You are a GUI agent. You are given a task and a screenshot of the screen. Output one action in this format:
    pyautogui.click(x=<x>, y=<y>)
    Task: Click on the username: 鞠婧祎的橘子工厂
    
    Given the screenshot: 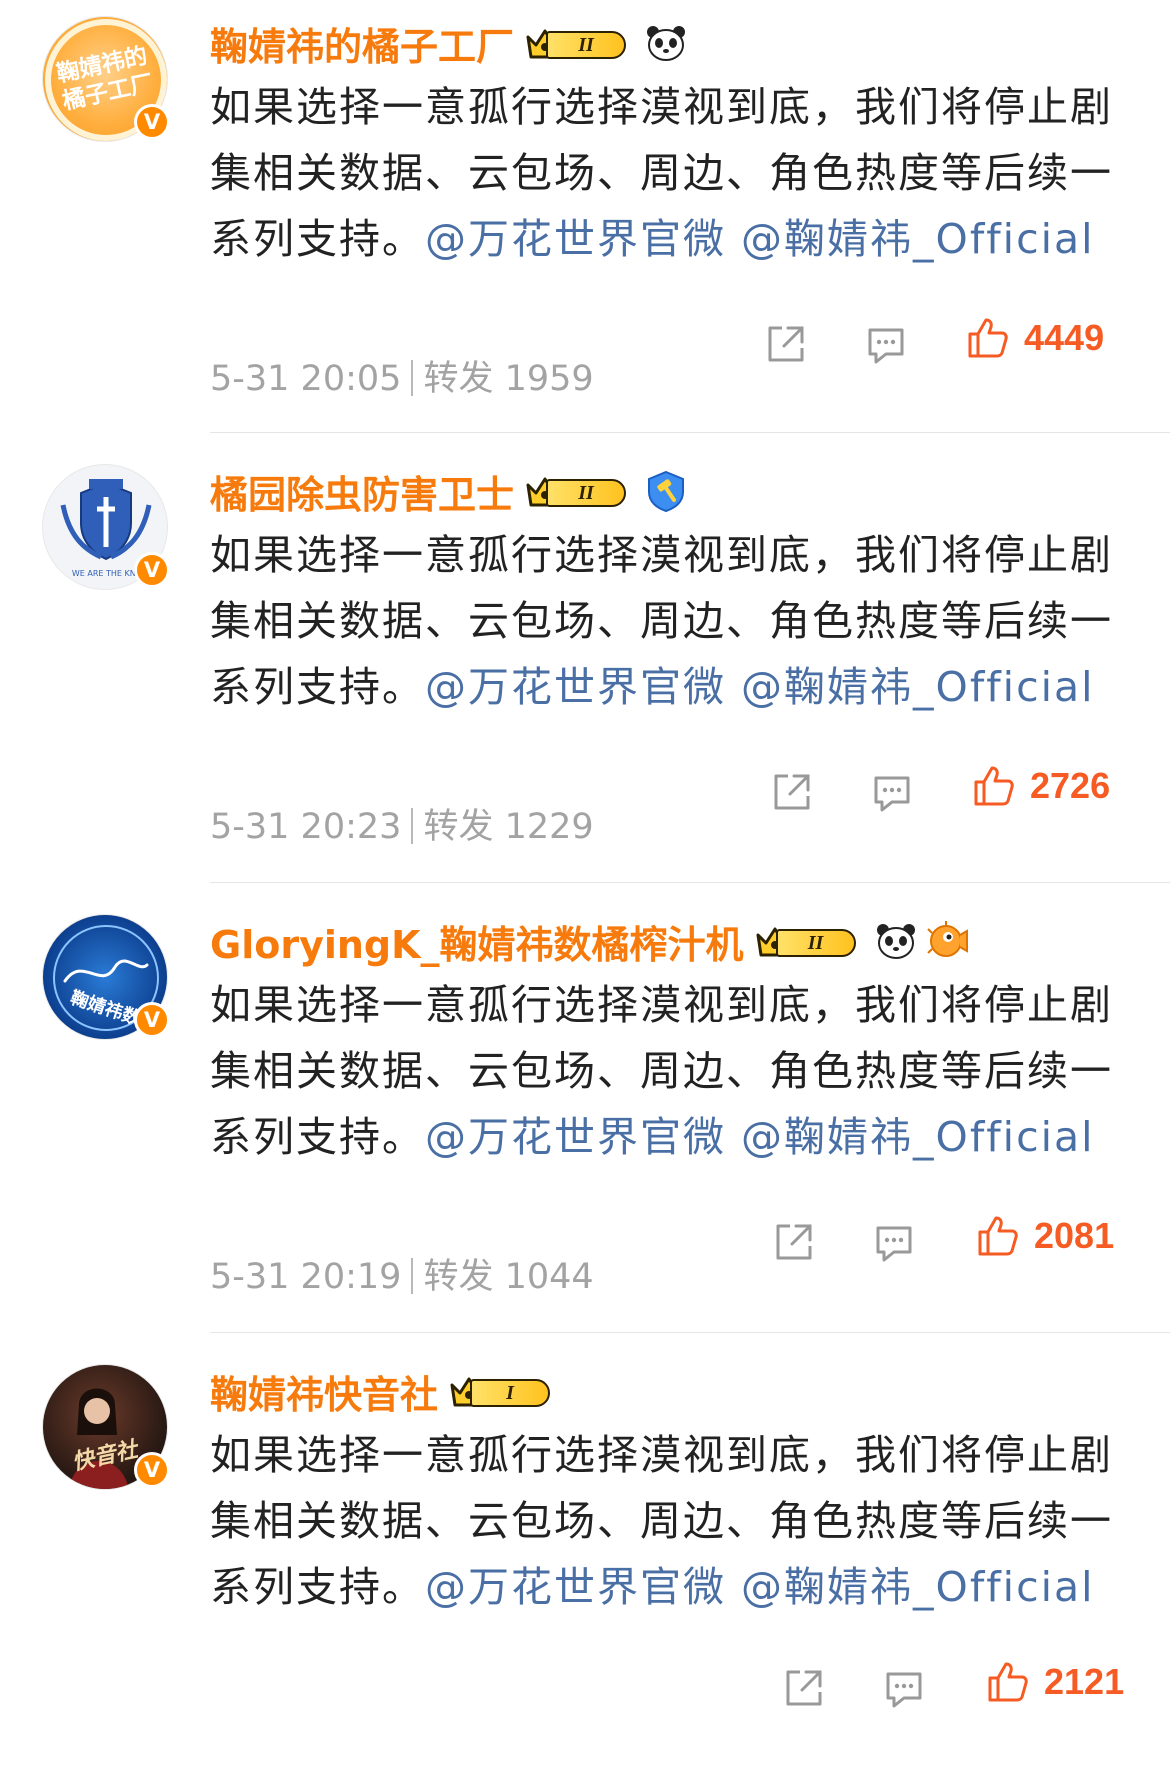 What is the action you would take?
    pyautogui.click(x=362, y=43)
    